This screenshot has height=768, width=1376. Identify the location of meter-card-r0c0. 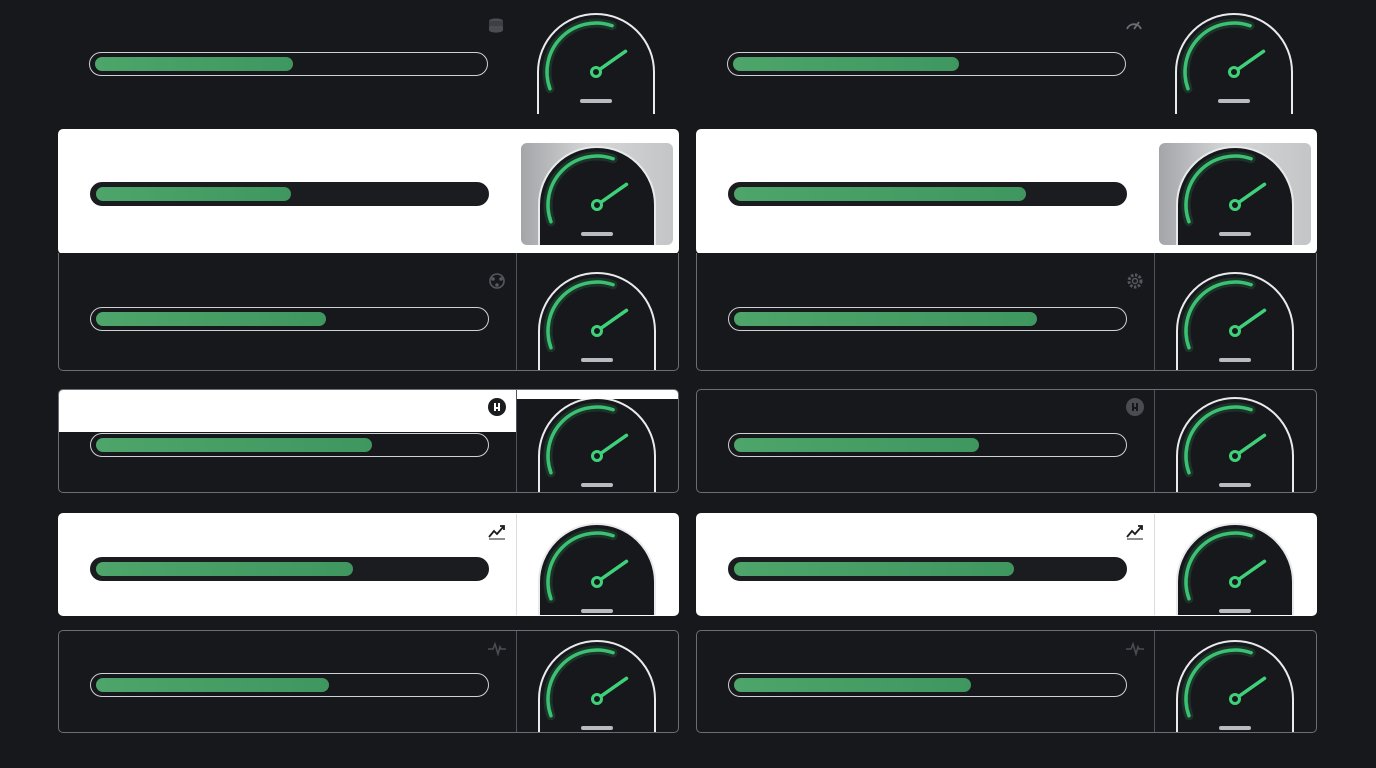
(368, 63).